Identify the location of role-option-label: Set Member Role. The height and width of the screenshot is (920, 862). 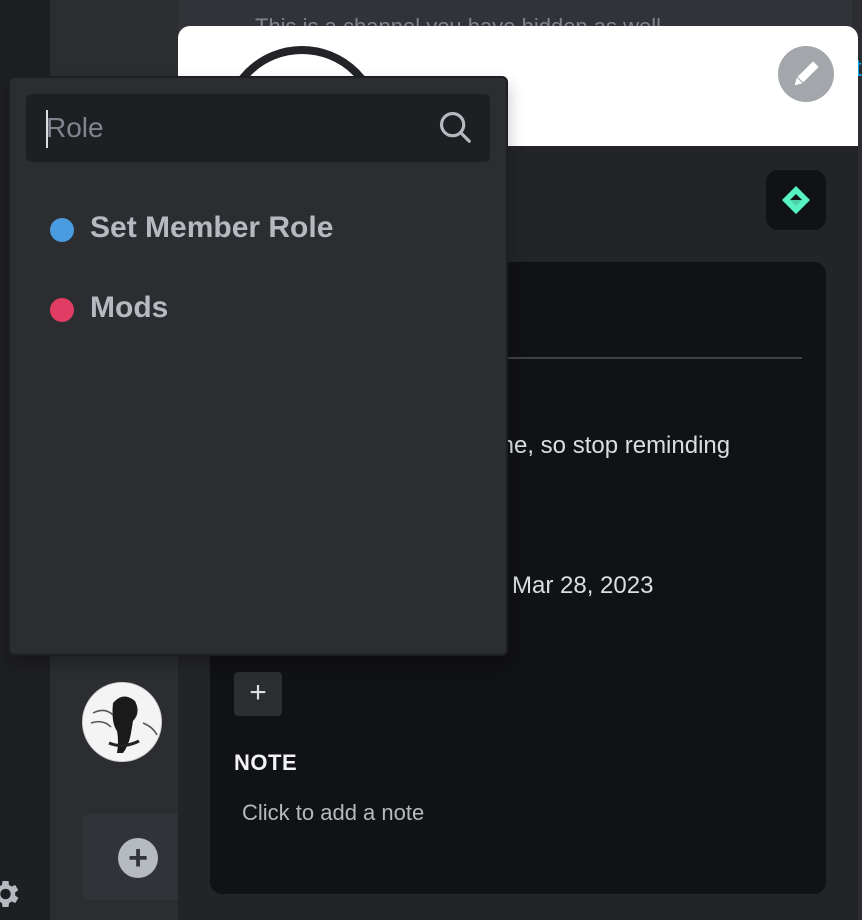
(212, 227).